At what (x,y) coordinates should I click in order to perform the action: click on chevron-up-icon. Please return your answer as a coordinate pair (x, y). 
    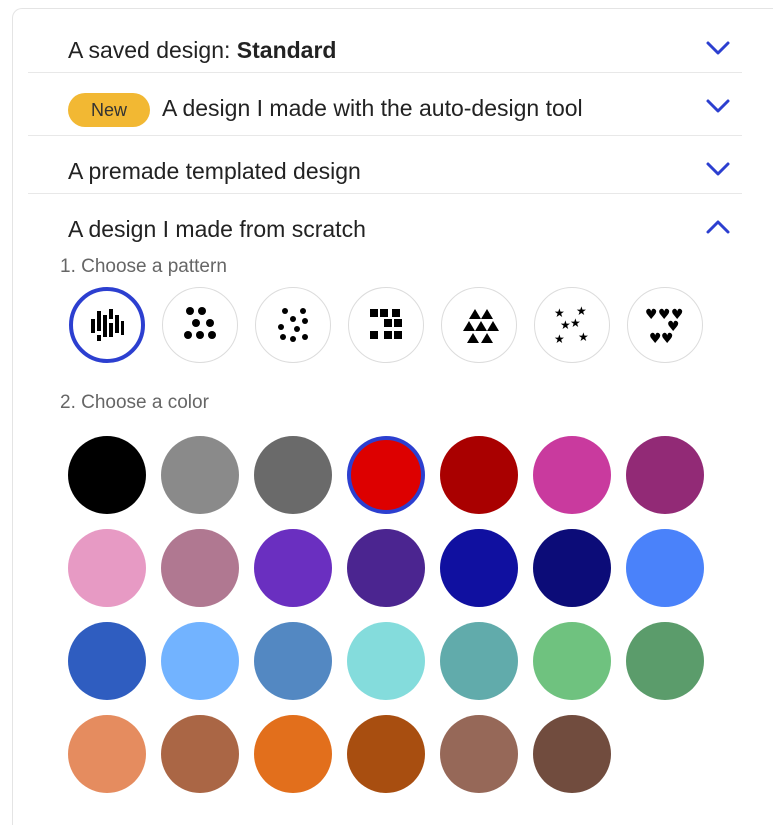
    Looking at the image, I should click on (718, 227).